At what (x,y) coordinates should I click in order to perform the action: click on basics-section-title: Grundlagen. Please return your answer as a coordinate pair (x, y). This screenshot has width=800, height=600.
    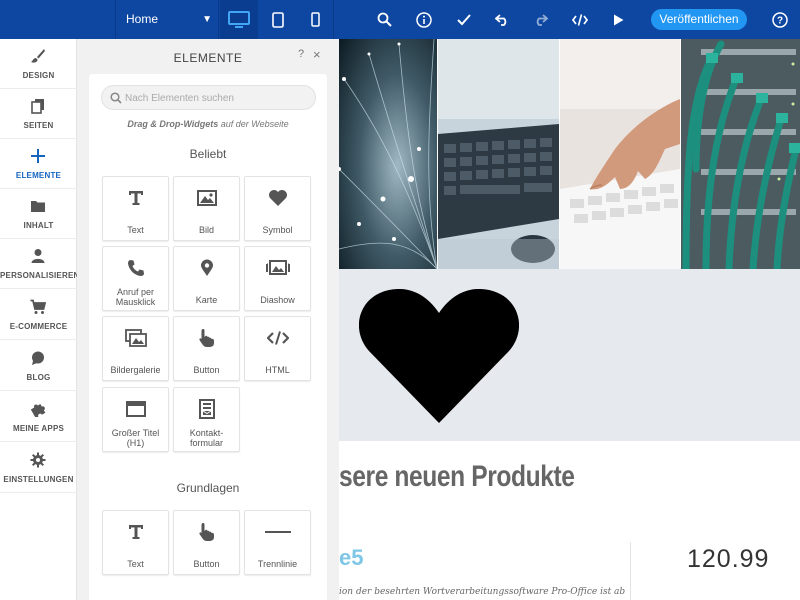
    Looking at the image, I should click on (208, 488).